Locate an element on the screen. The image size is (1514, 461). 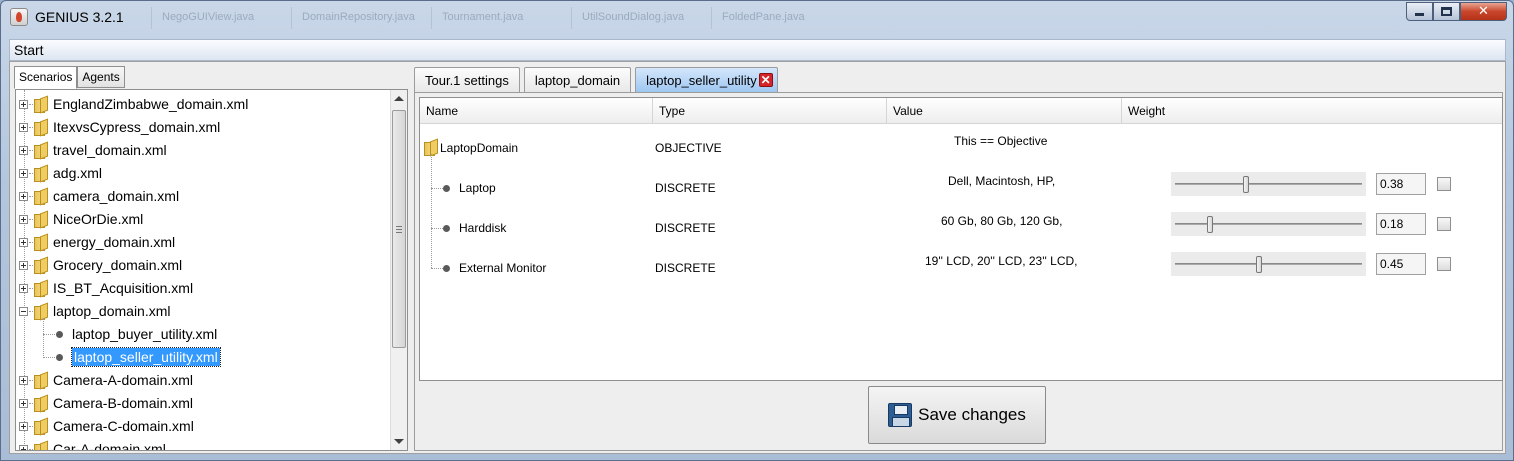
save-changes-button: Save changes is located at coordinates (957, 415).